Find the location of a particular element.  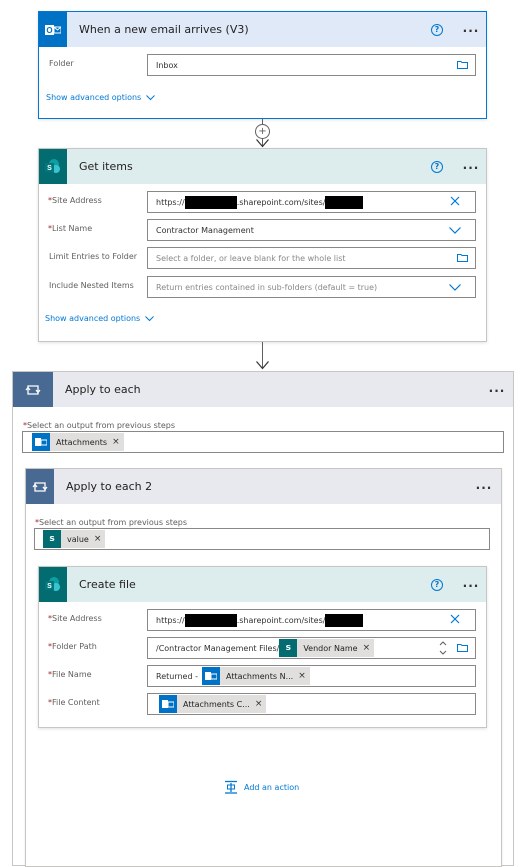

file-content-label: *File Content is located at coordinates (74, 702).